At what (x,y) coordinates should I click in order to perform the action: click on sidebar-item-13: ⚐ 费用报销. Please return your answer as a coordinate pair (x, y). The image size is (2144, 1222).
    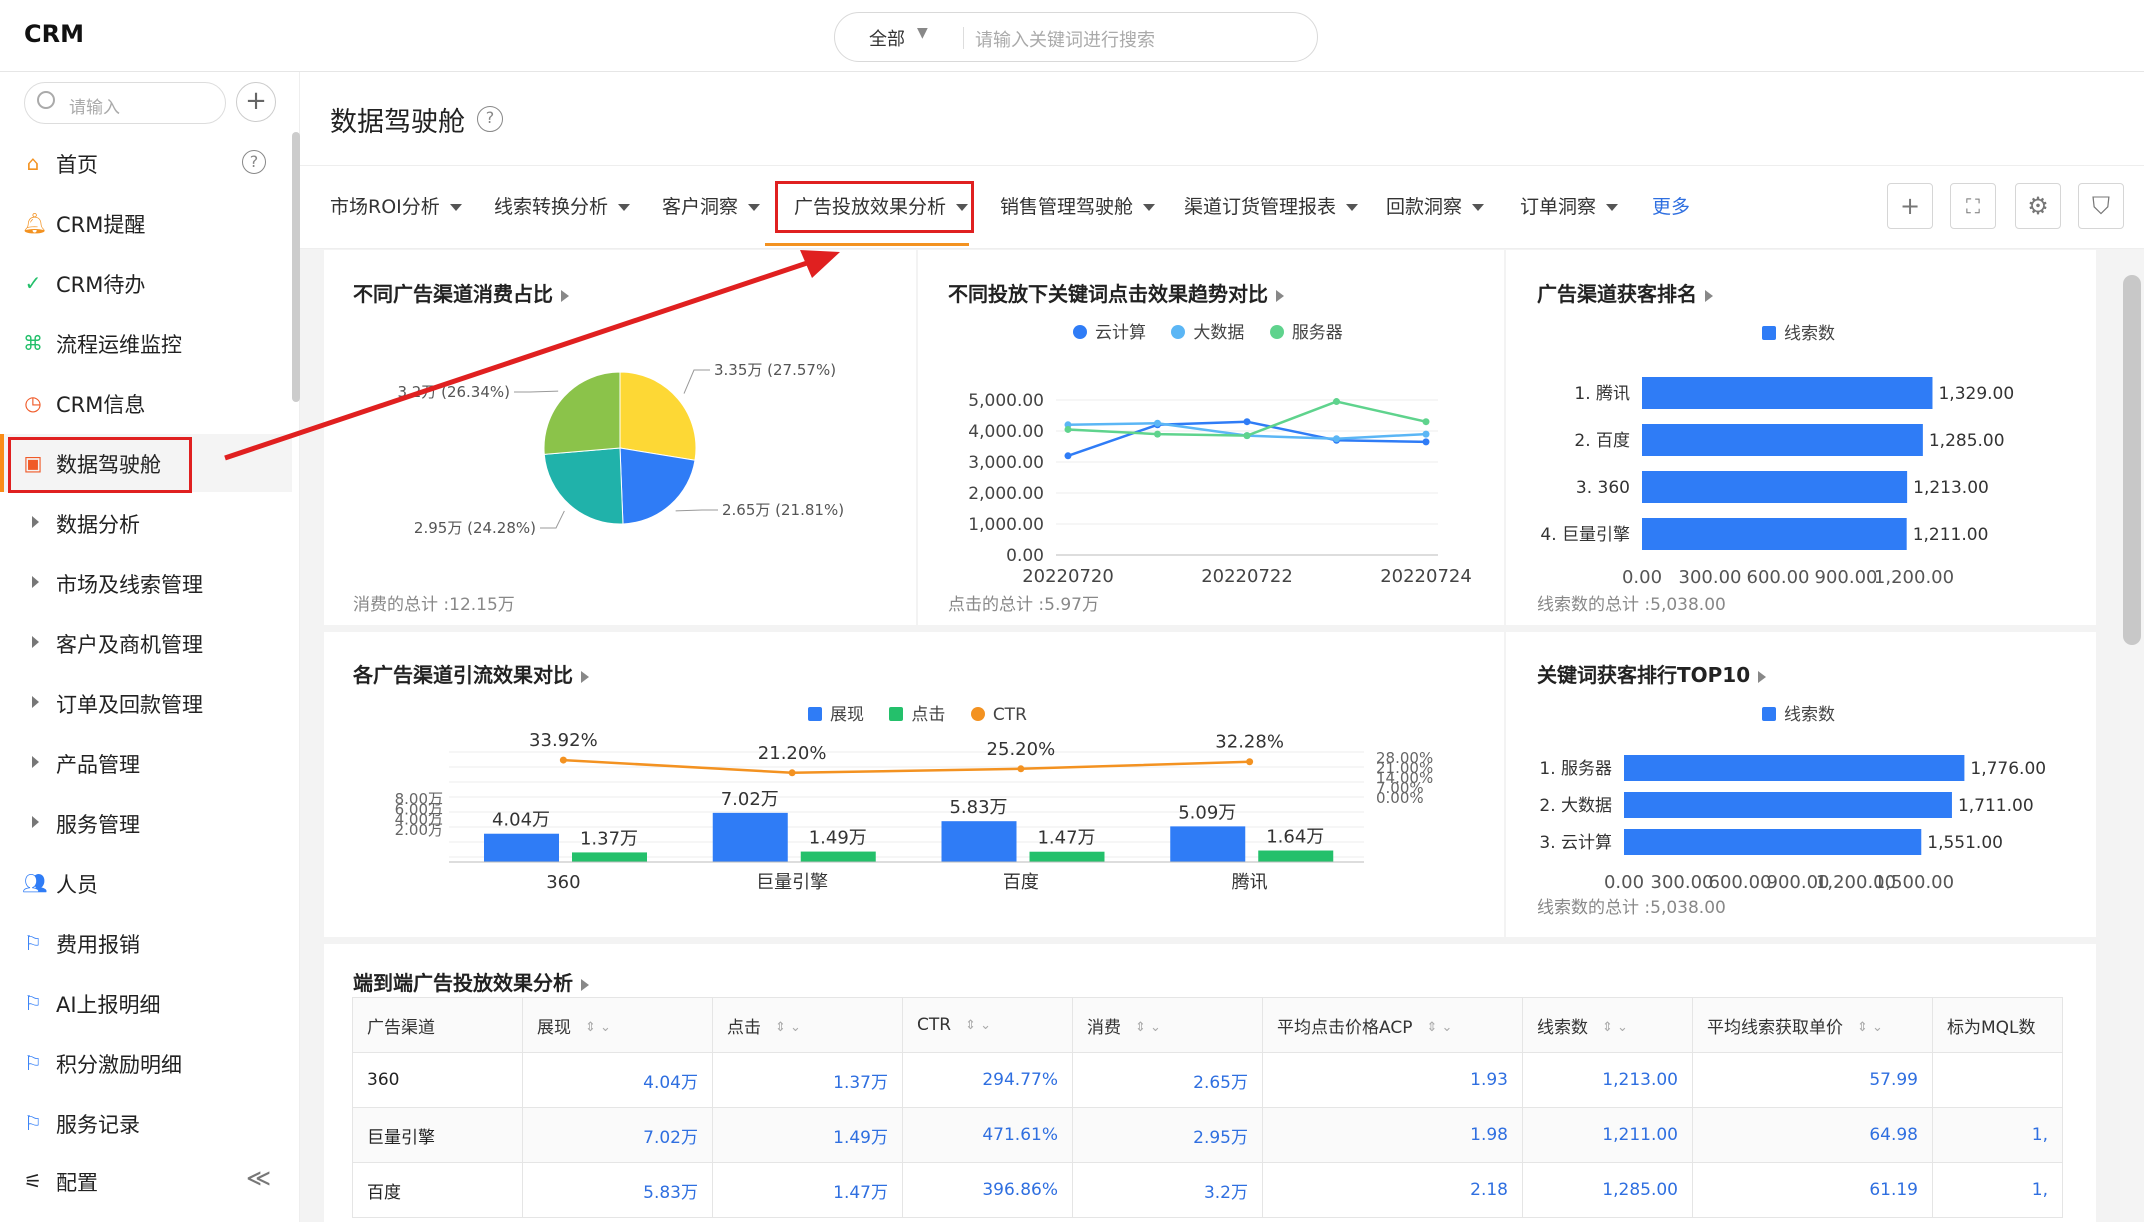
    Looking at the image, I should click on (146, 943).